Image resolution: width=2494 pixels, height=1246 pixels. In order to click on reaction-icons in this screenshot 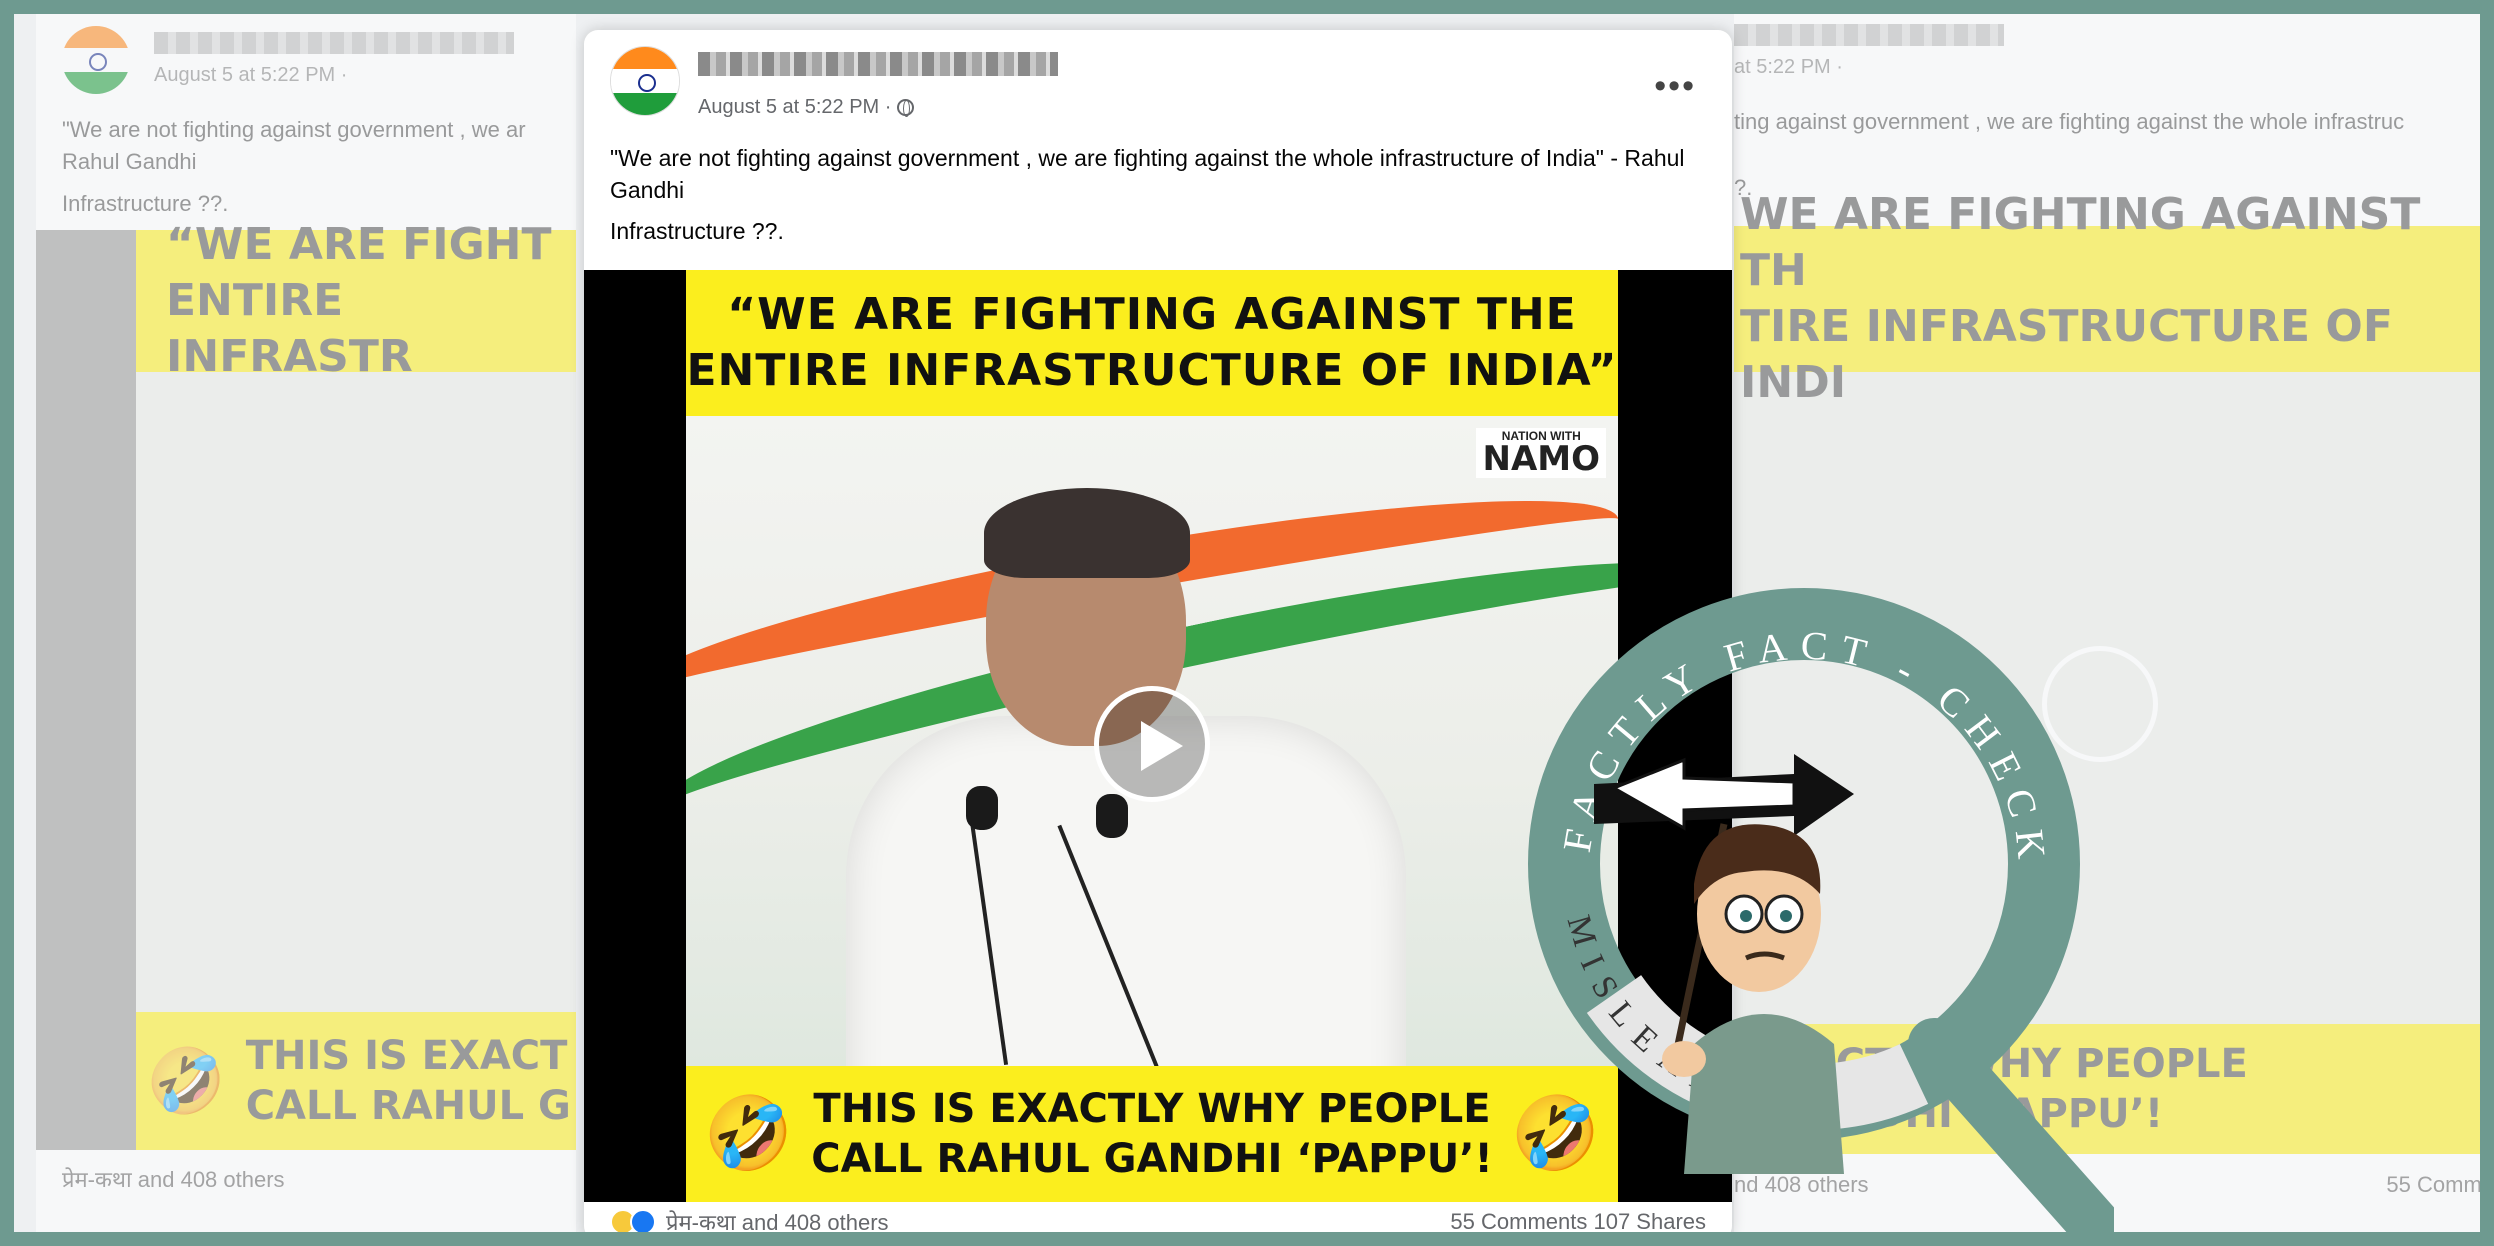, I will do `click(633, 1220)`.